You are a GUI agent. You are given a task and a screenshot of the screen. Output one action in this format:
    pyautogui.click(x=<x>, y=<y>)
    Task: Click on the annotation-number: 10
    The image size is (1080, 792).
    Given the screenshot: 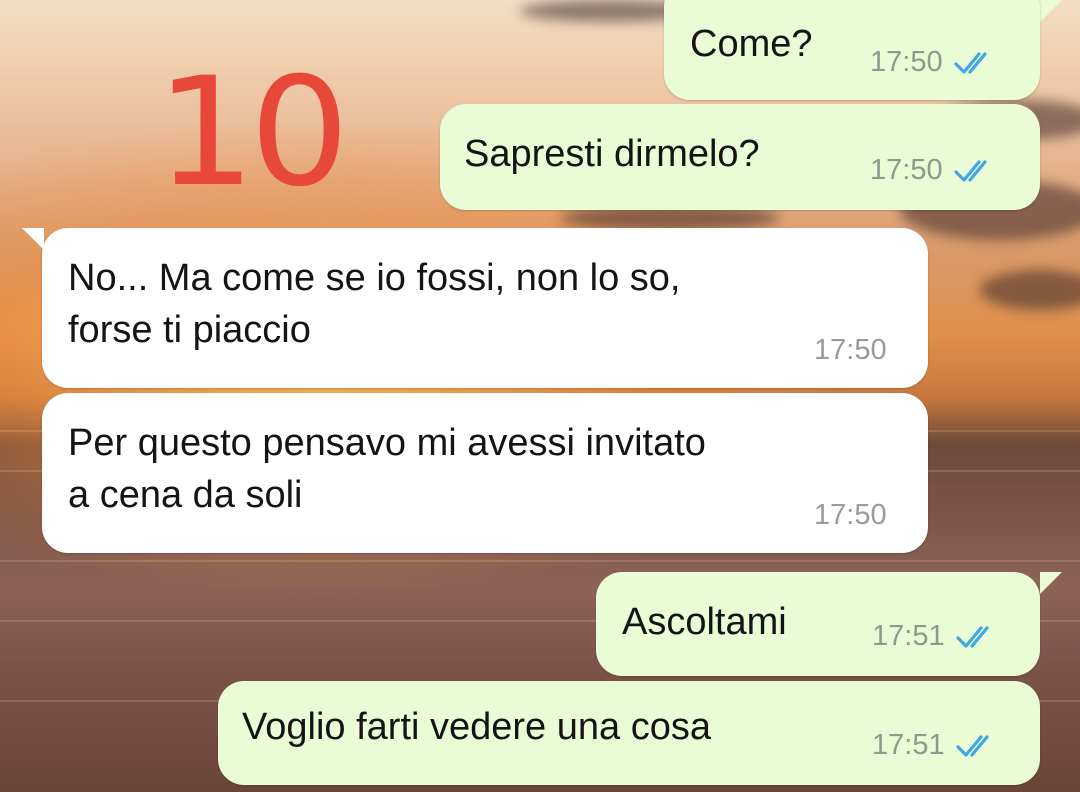 What is the action you would take?
    pyautogui.click(x=252, y=133)
    